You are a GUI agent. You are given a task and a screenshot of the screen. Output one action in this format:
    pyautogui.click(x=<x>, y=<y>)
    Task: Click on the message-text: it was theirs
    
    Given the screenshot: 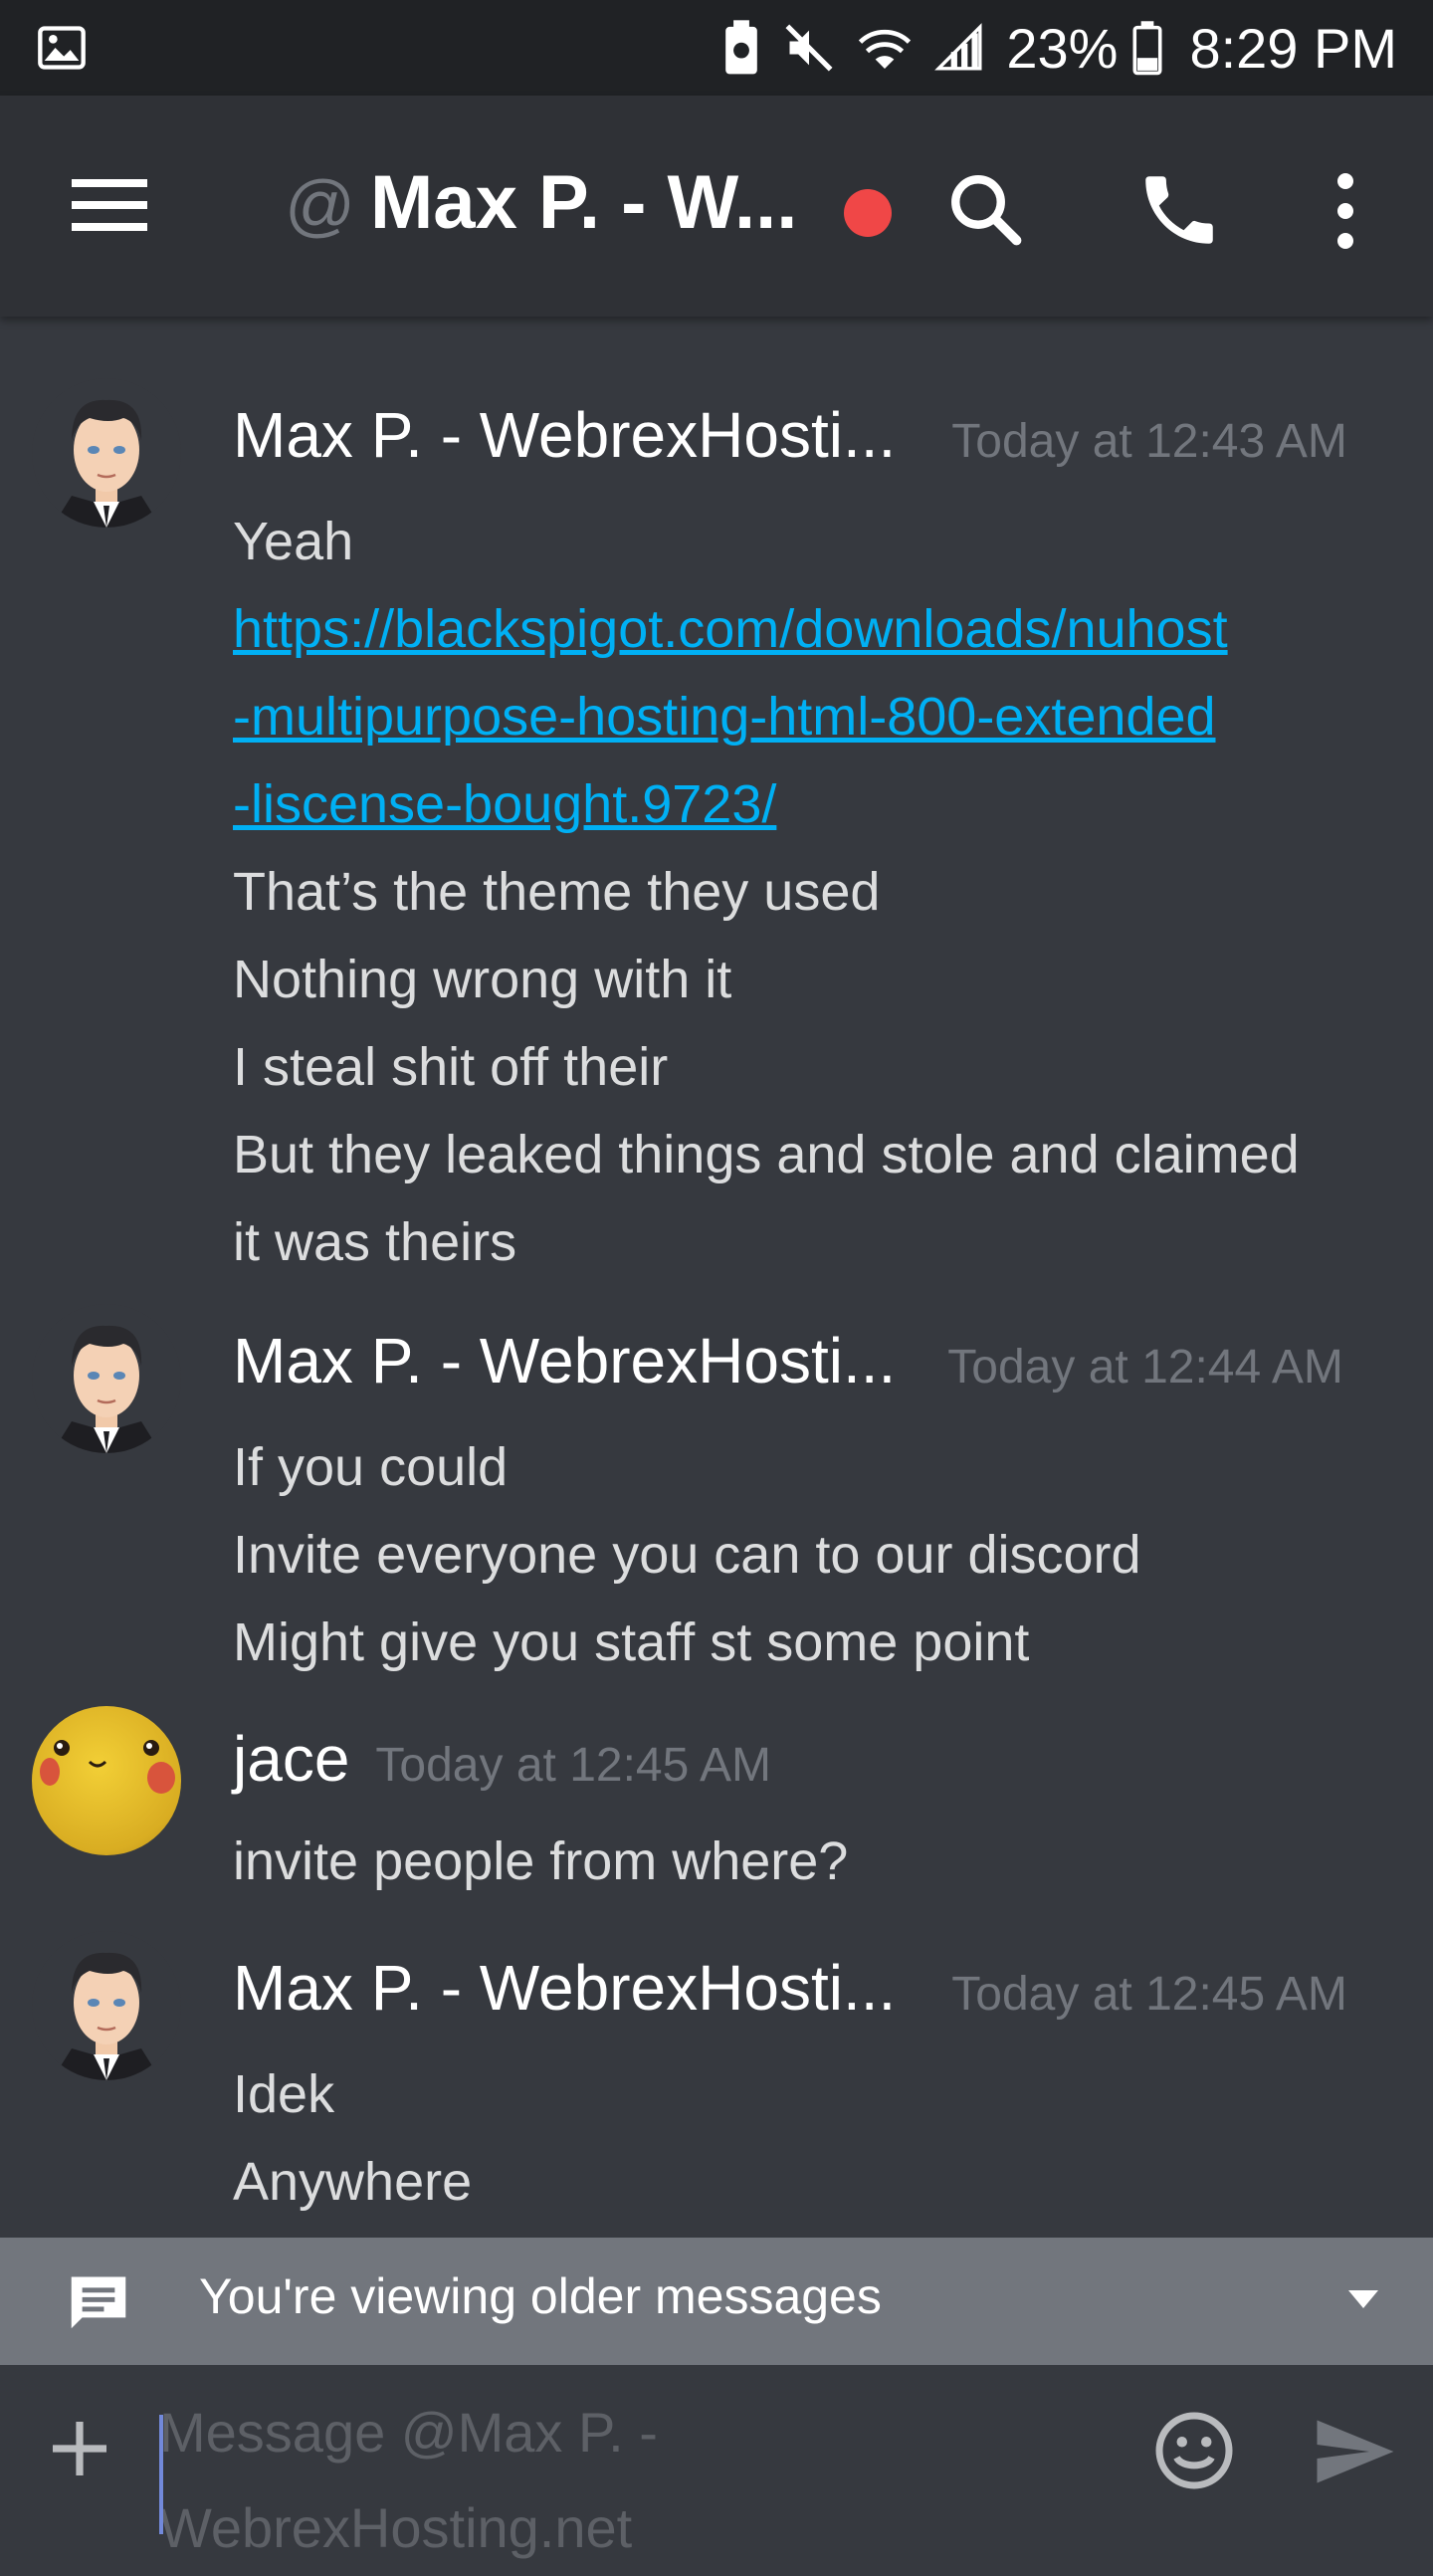 What is the action you would take?
    pyautogui.click(x=375, y=1242)
    